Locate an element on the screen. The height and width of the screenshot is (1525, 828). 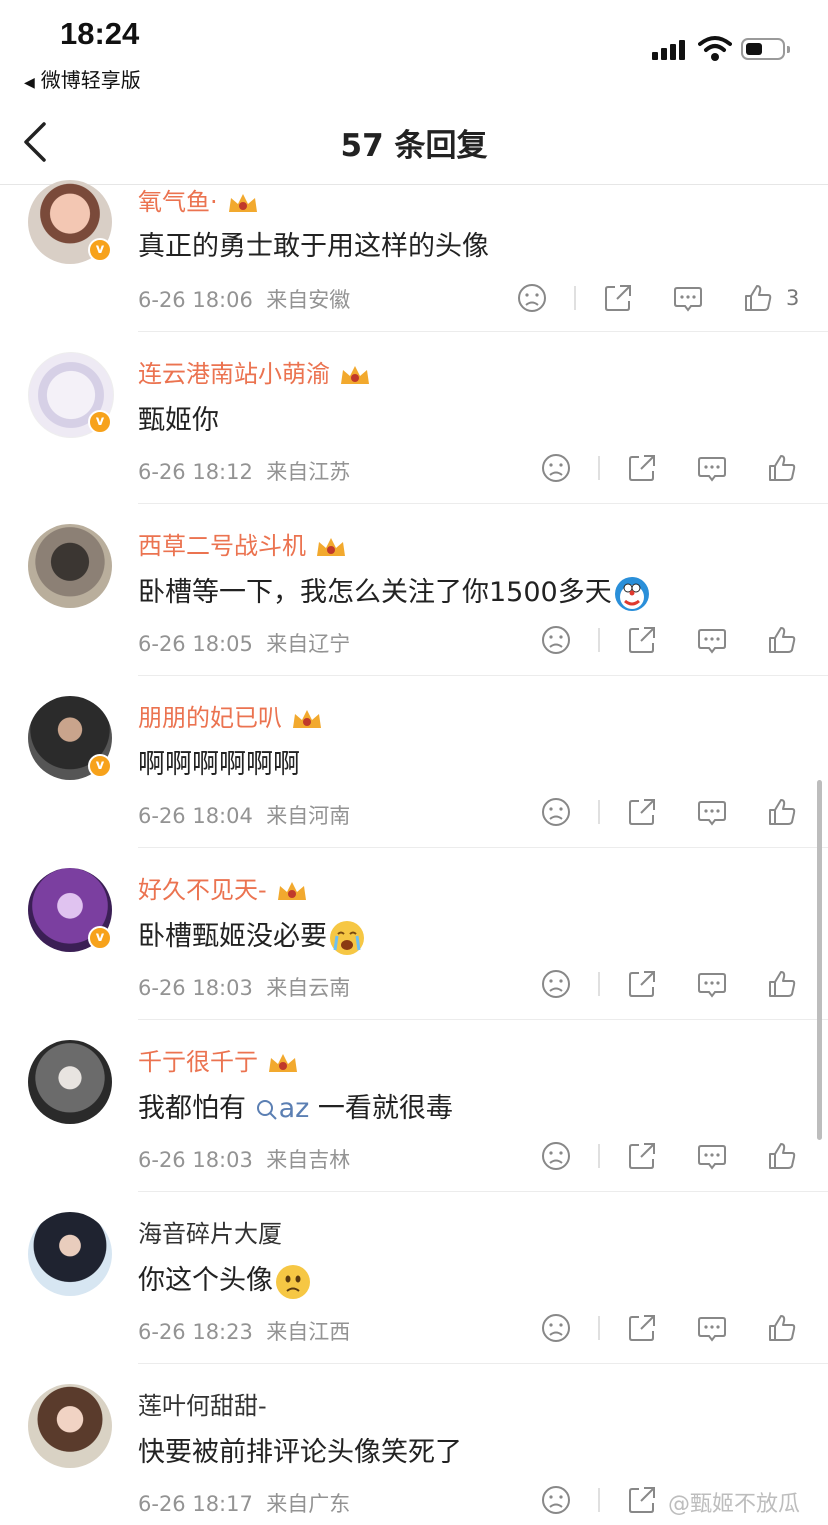
comment-text: 甄姬你 is located at coordinates (178, 420).